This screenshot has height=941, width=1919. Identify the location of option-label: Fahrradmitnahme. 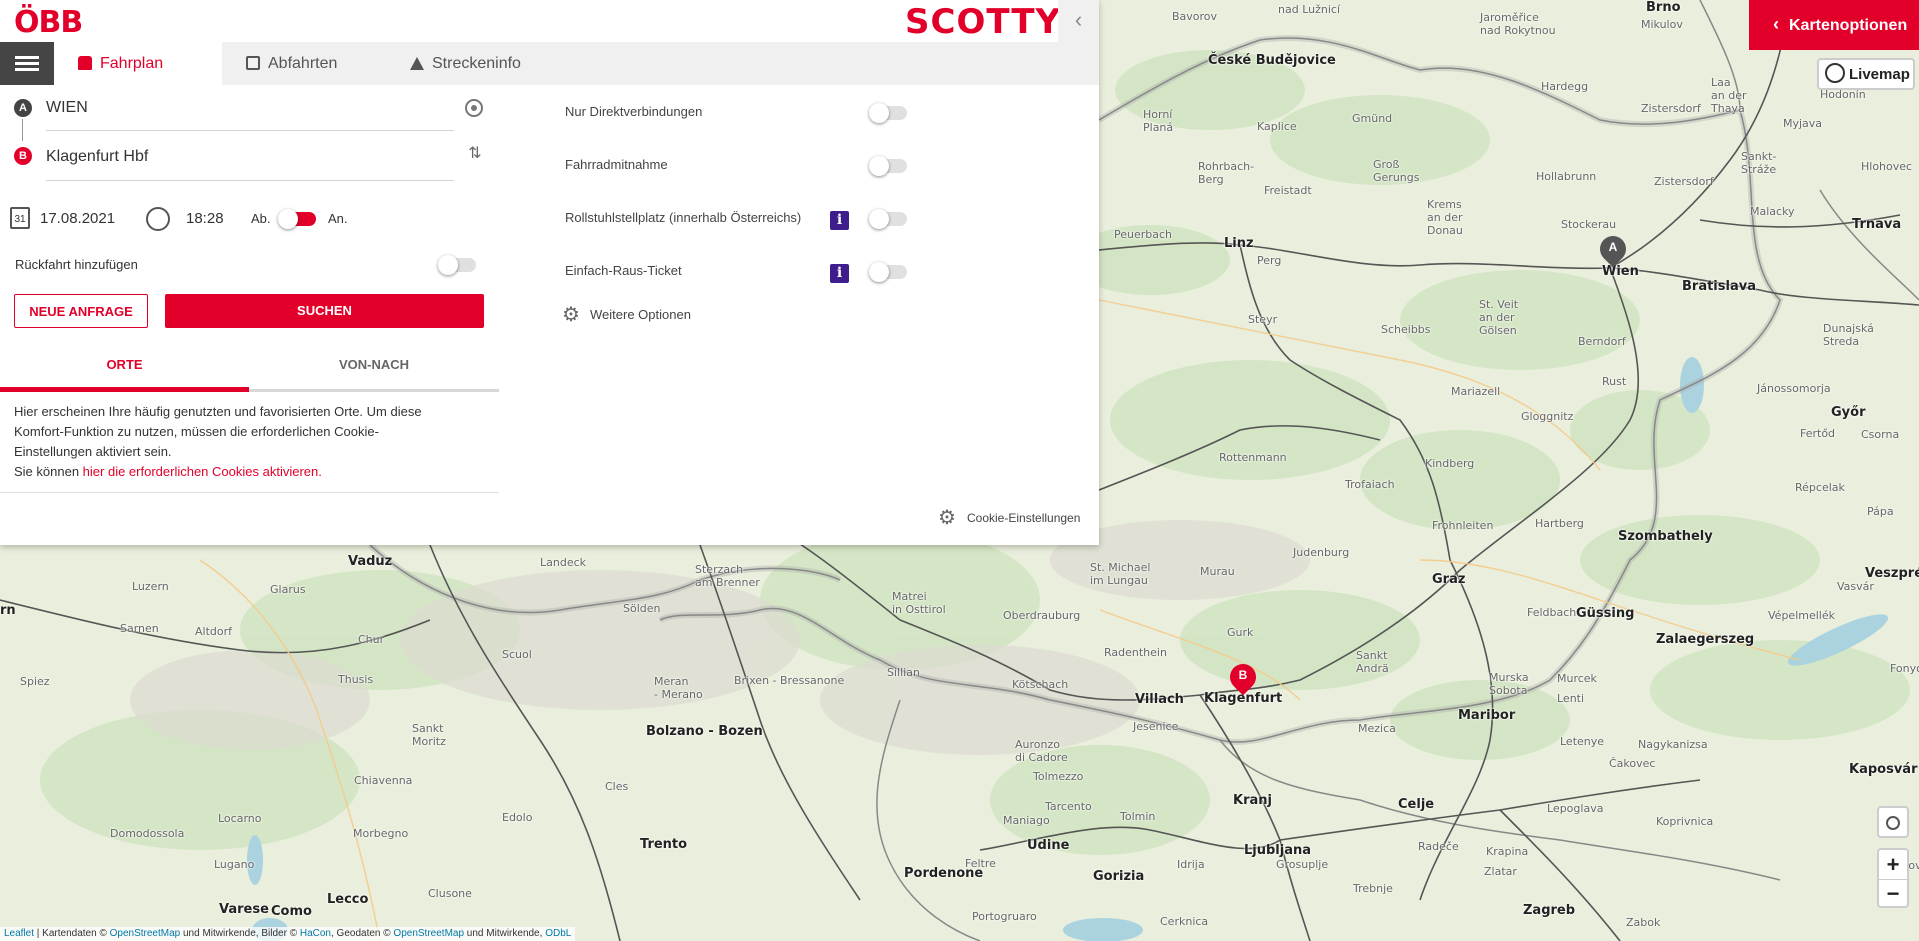
(616, 164).